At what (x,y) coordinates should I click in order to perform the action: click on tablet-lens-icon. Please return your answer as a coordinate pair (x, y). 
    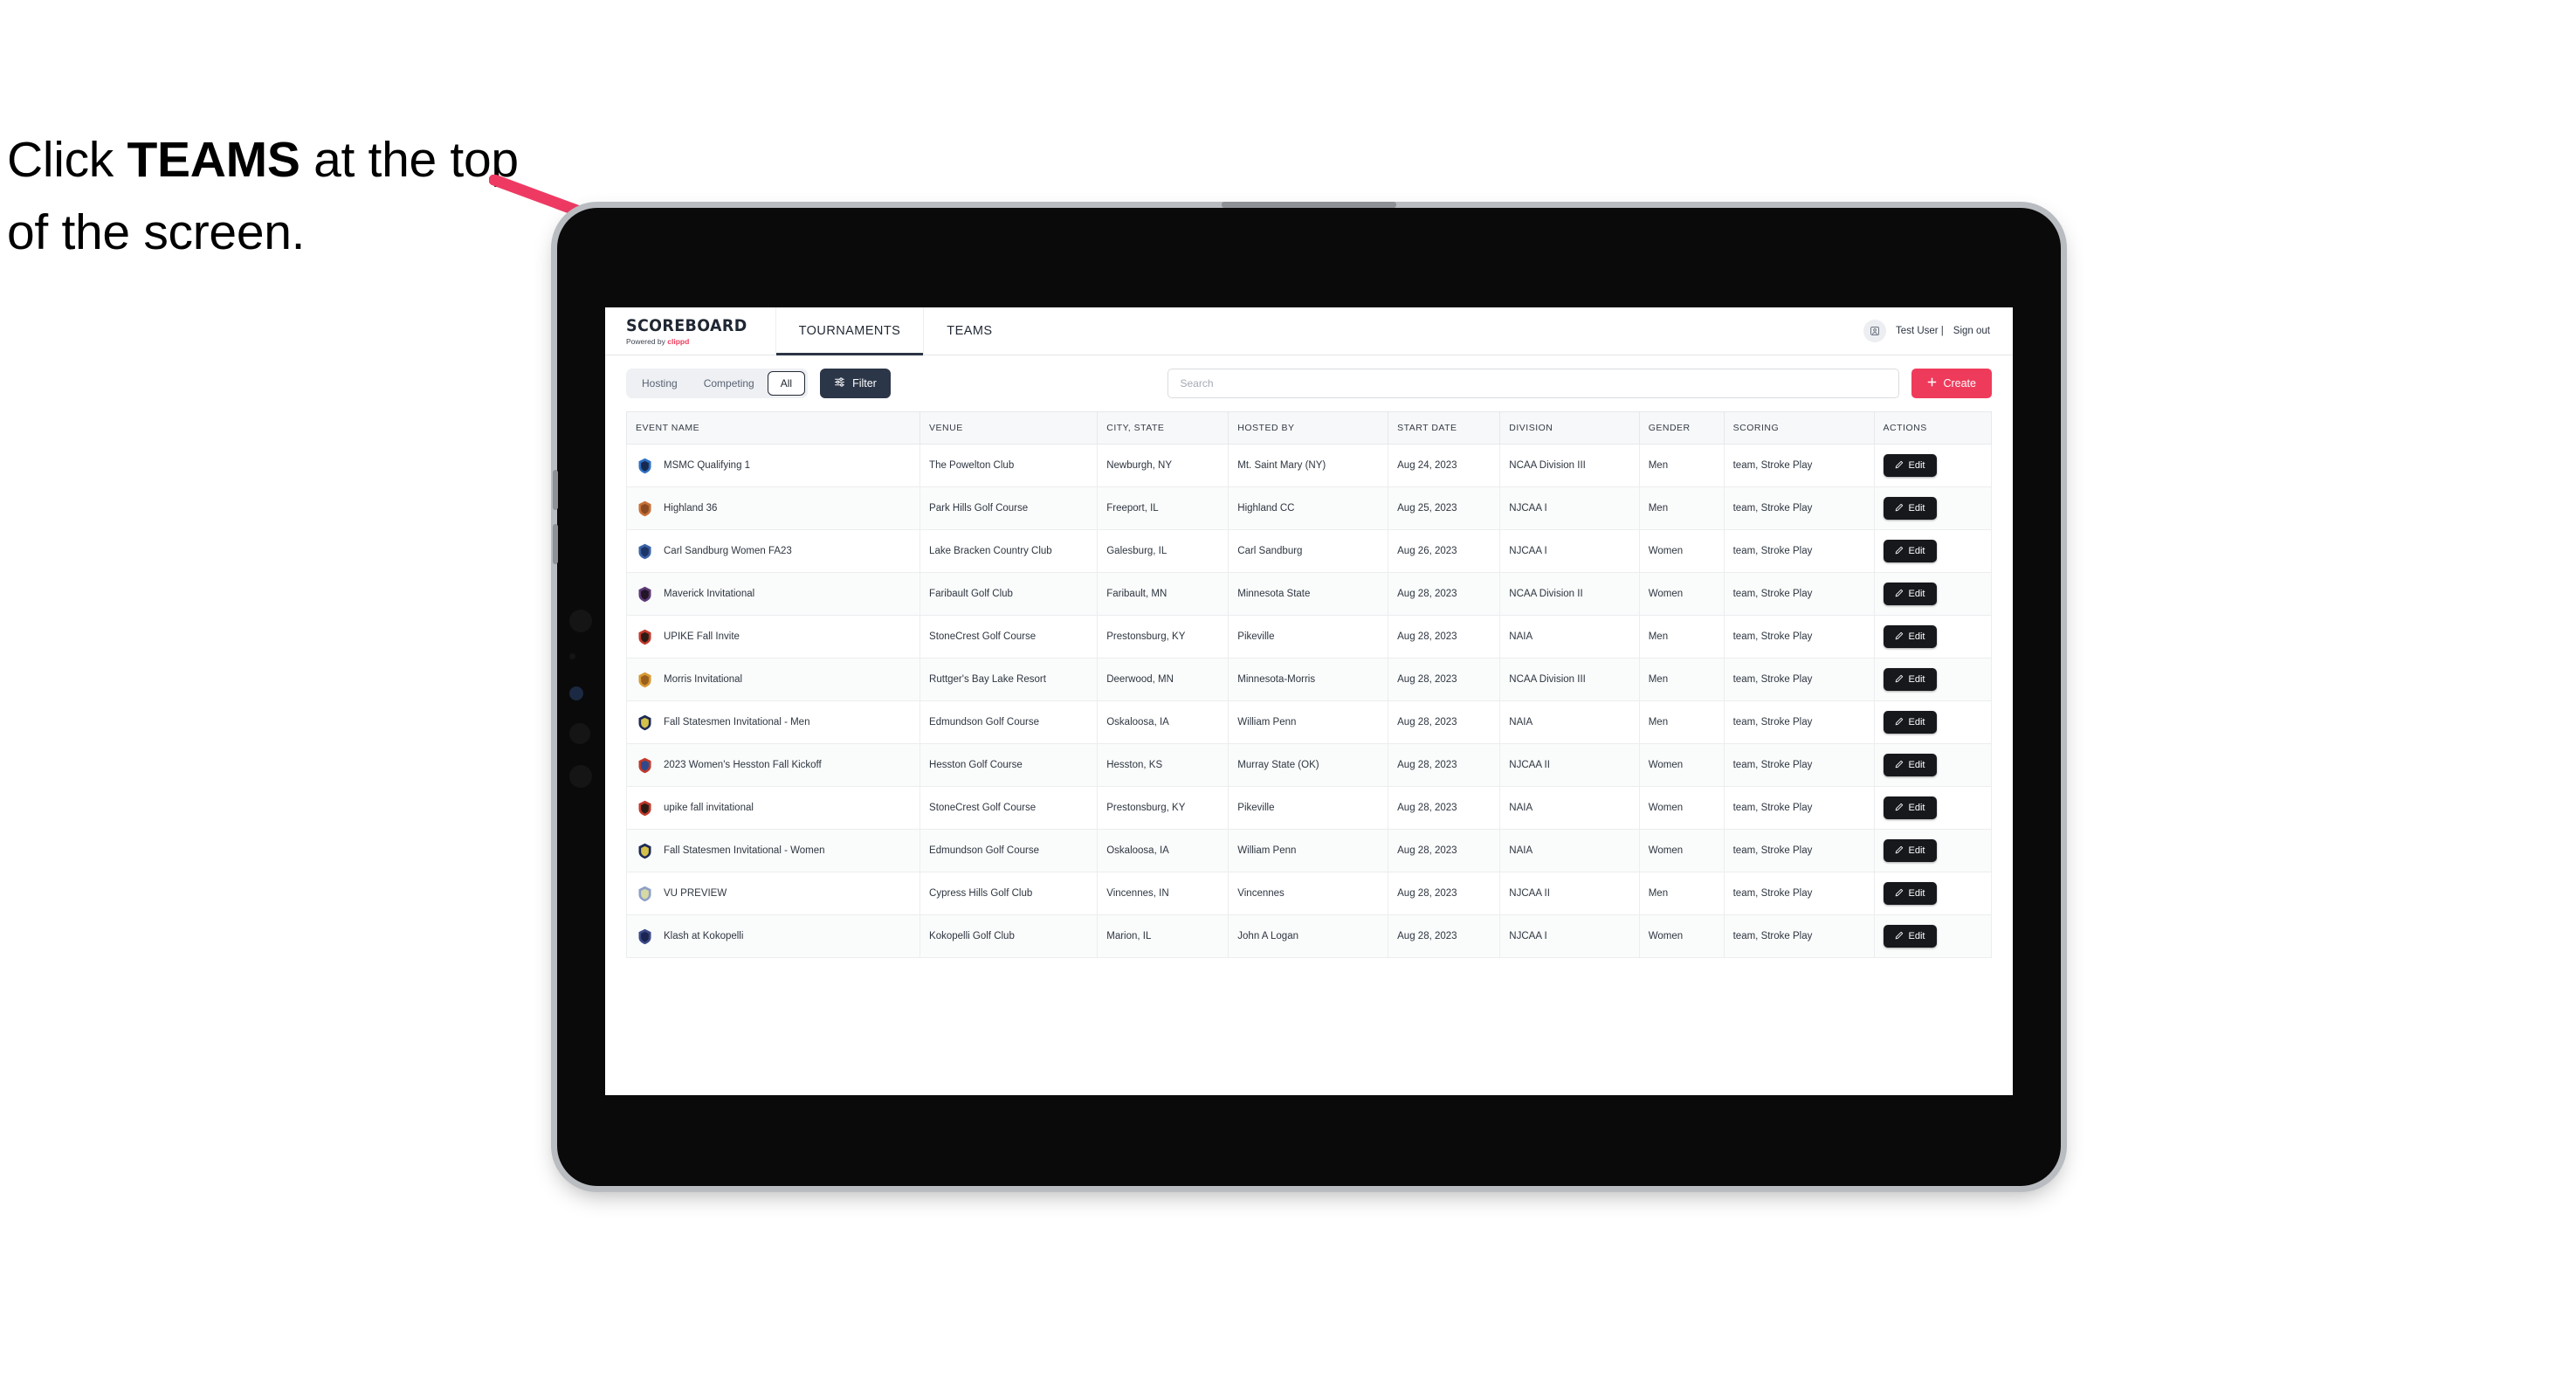
    Looking at the image, I should click on (576, 693).